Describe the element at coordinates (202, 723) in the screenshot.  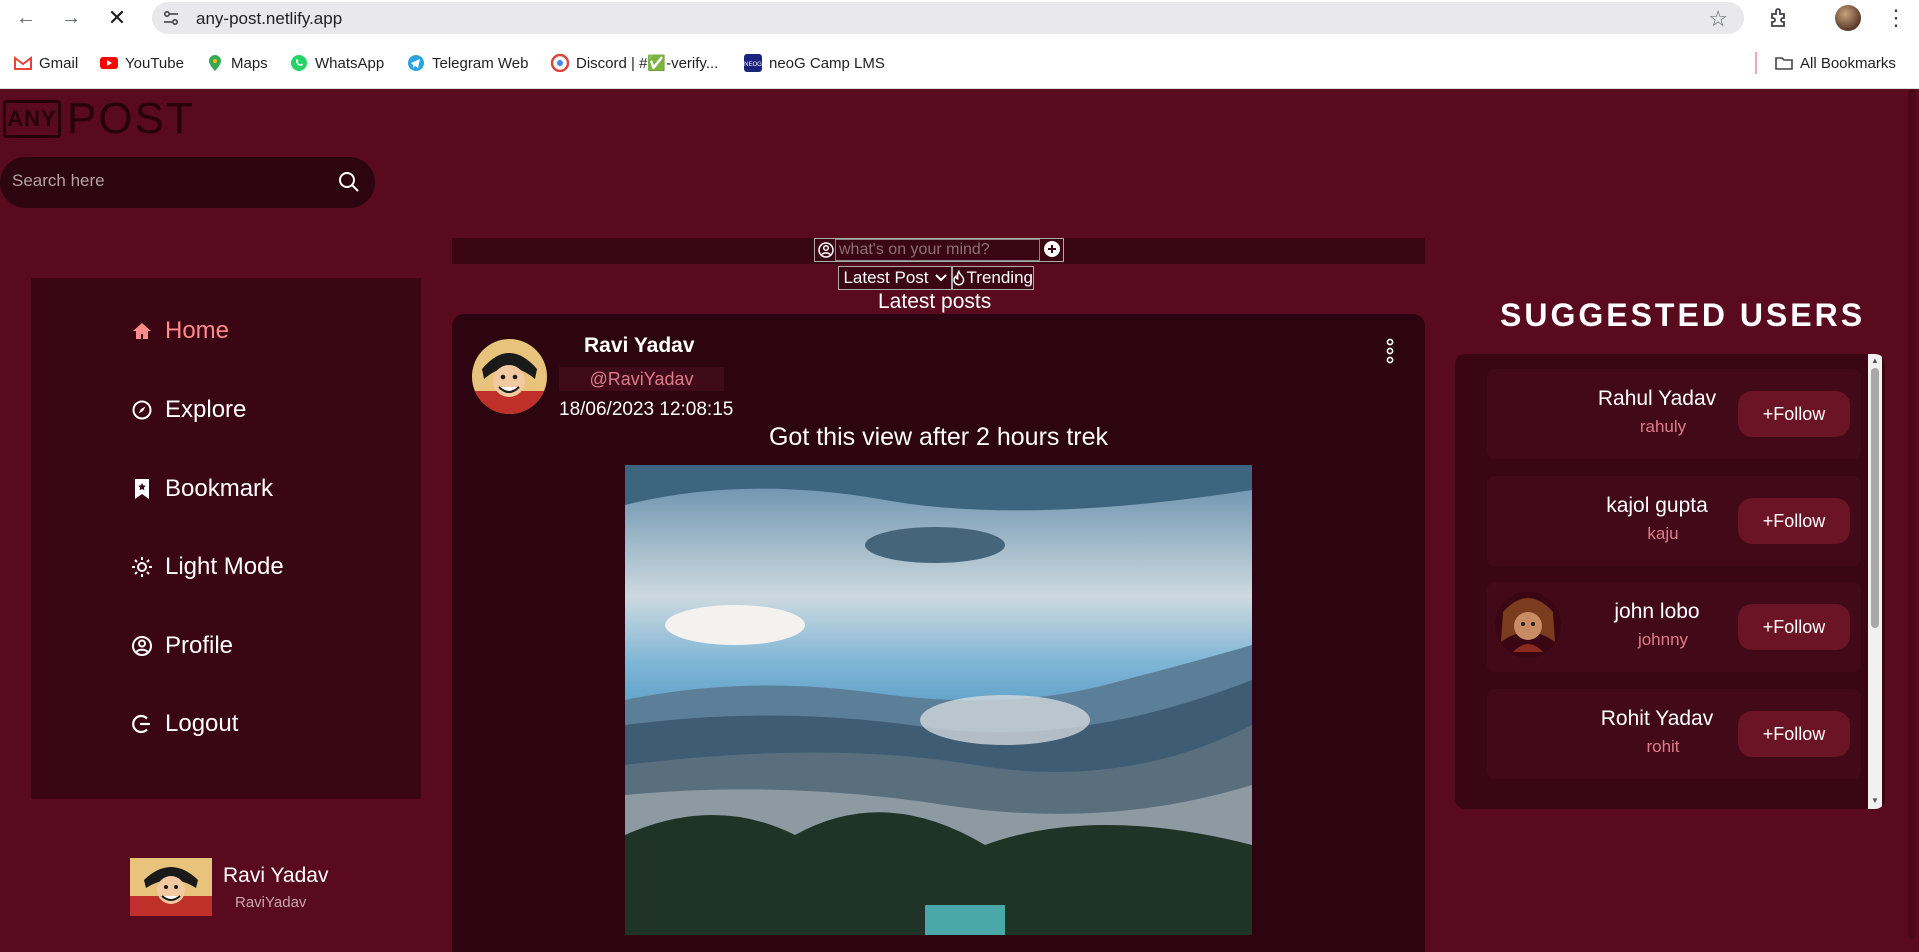
I see `sidebar-item-label: Logout` at that location.